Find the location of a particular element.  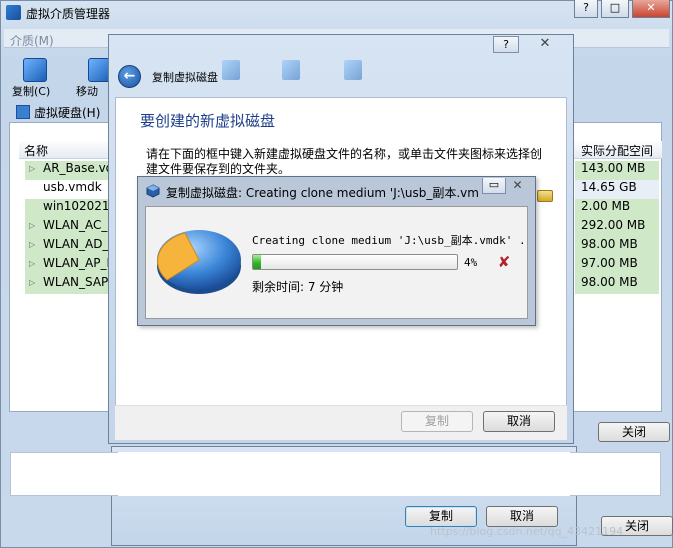

progress-close-button: ✕ is located at coordinates (517, 186).